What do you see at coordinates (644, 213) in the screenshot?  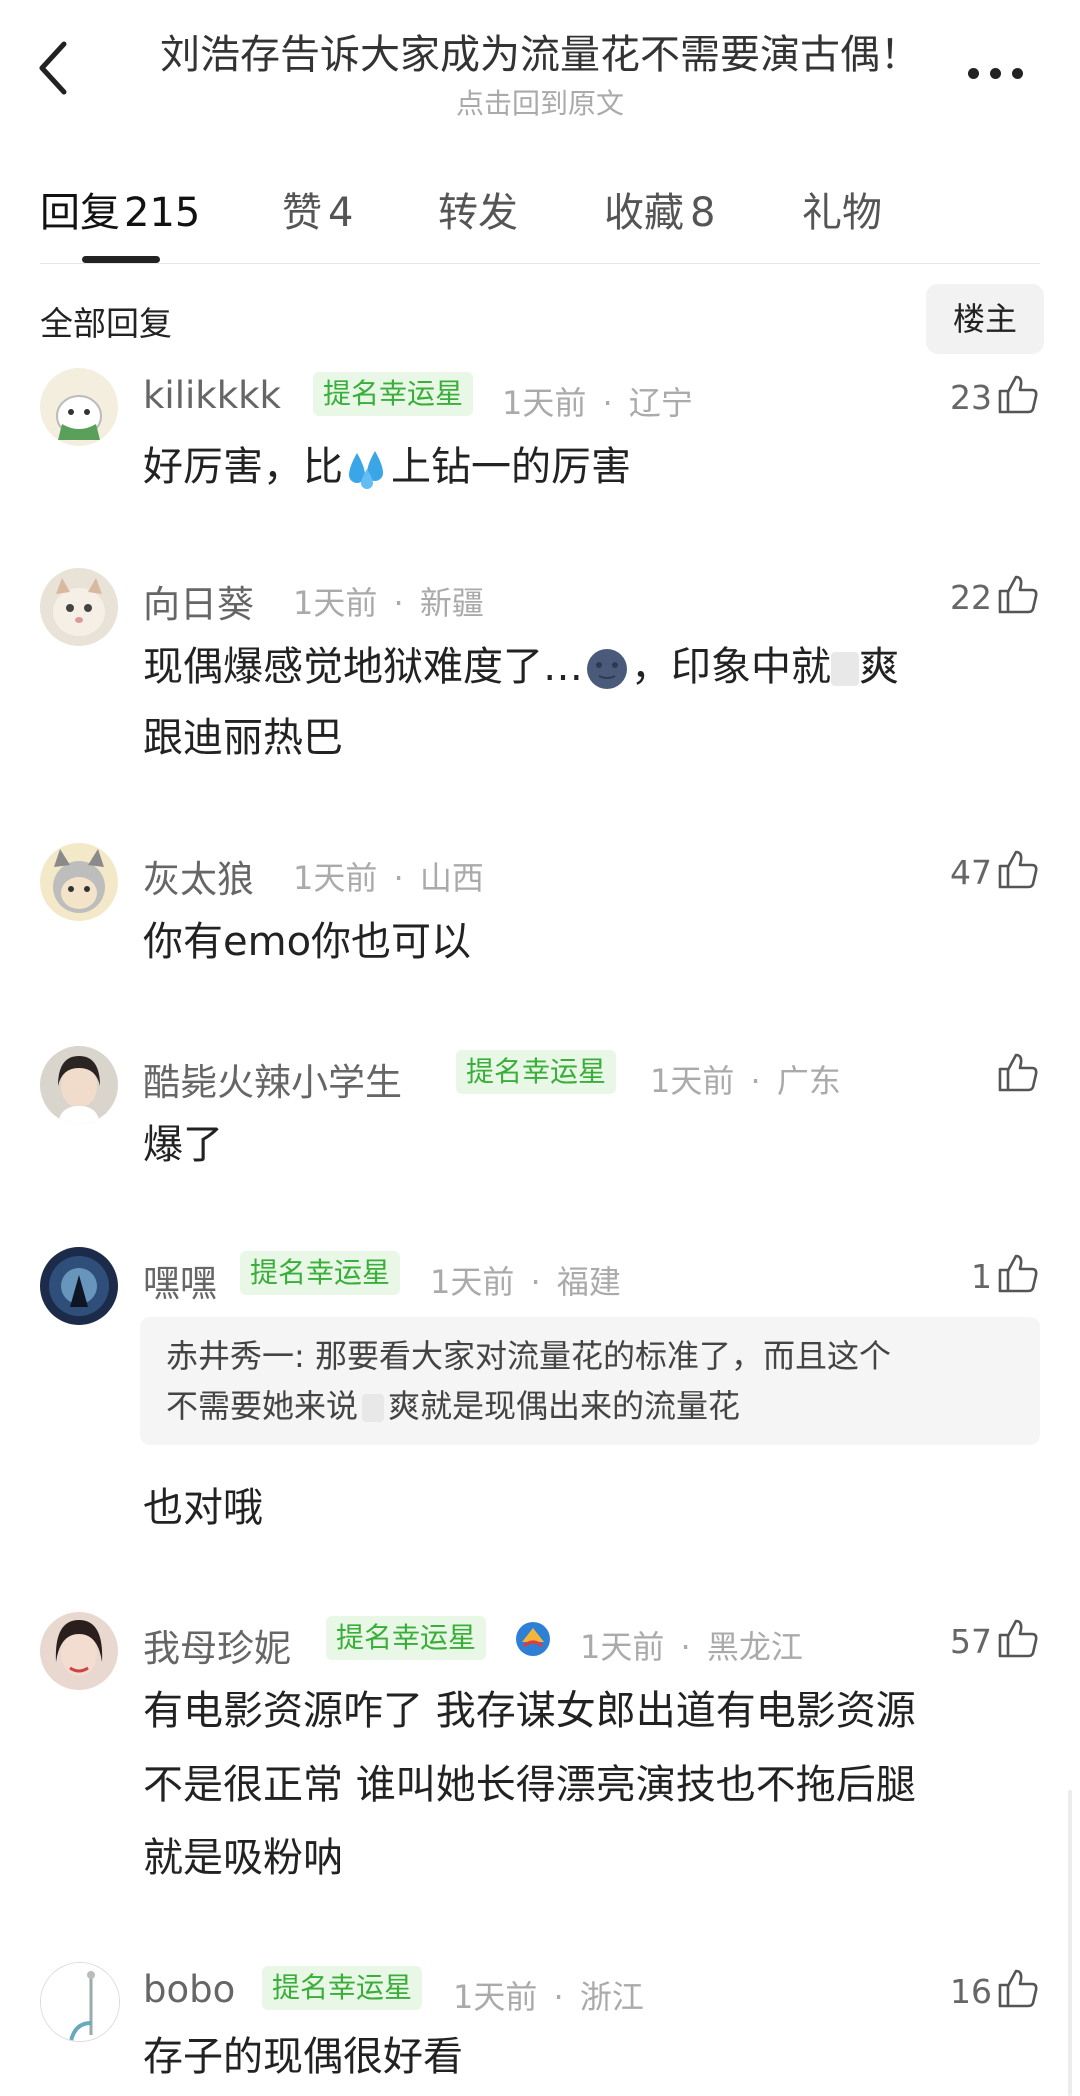 I see `tab-label: 收藏` at bounding box center [644, 213].